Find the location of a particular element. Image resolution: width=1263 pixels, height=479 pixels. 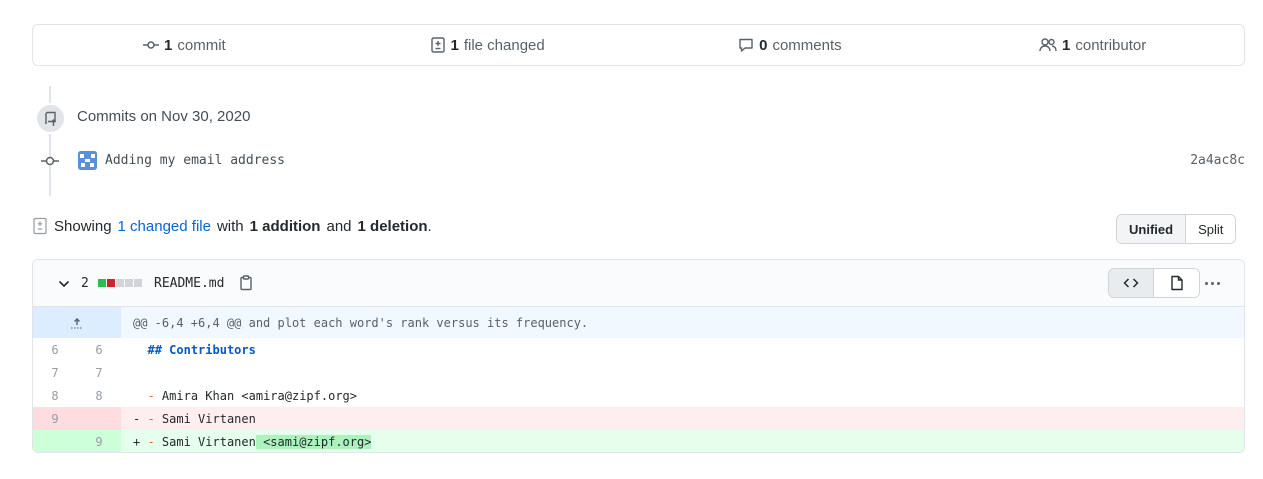

copy-clipboard-icon is located at coordinates (246, 283).